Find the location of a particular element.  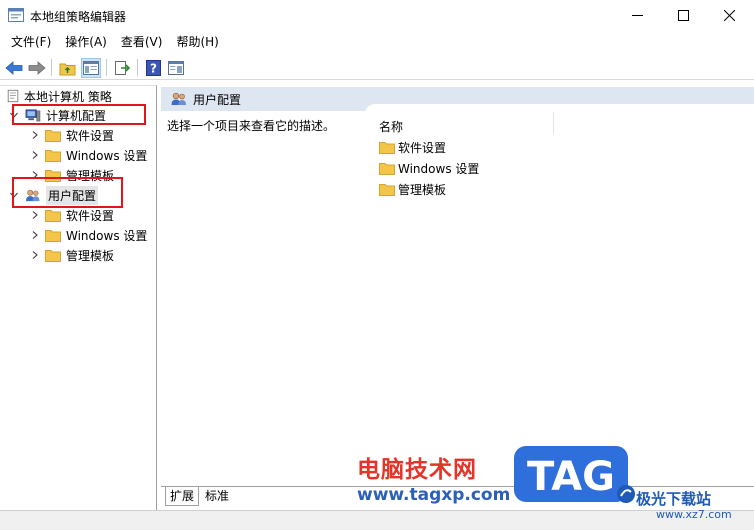

policy-document-icon is located at coordinates (13, 96).